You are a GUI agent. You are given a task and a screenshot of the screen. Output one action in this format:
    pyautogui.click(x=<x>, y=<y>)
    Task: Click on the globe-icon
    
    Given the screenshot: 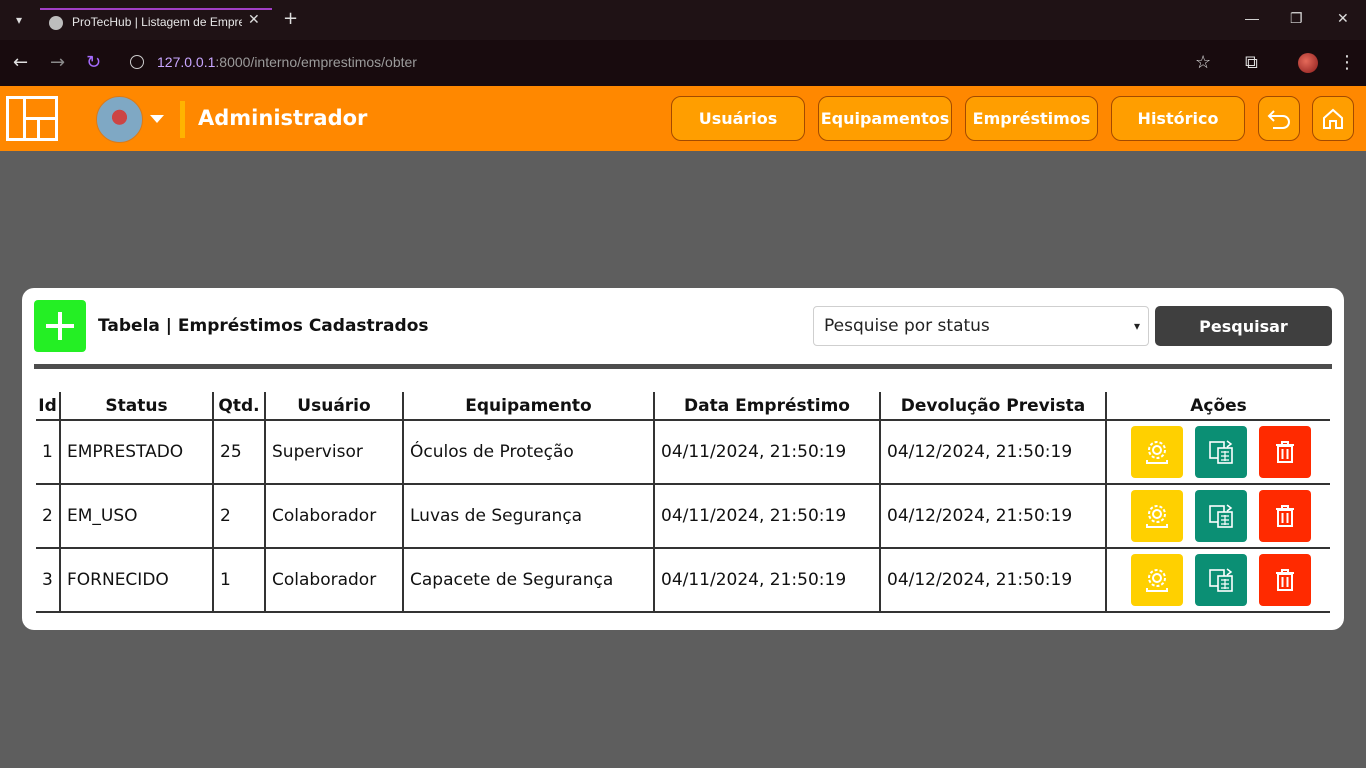 What is the action you would take?
    pyautogui.click(x=56, y=23)
    